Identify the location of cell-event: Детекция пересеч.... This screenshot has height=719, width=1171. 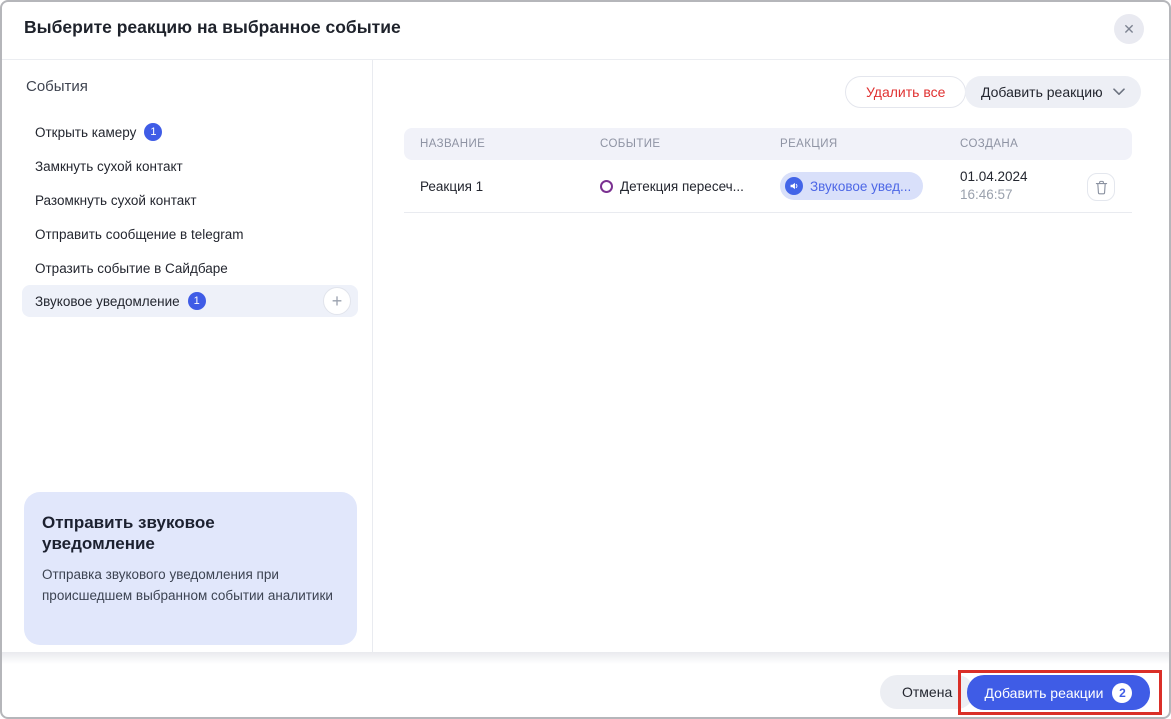
(672, 186).